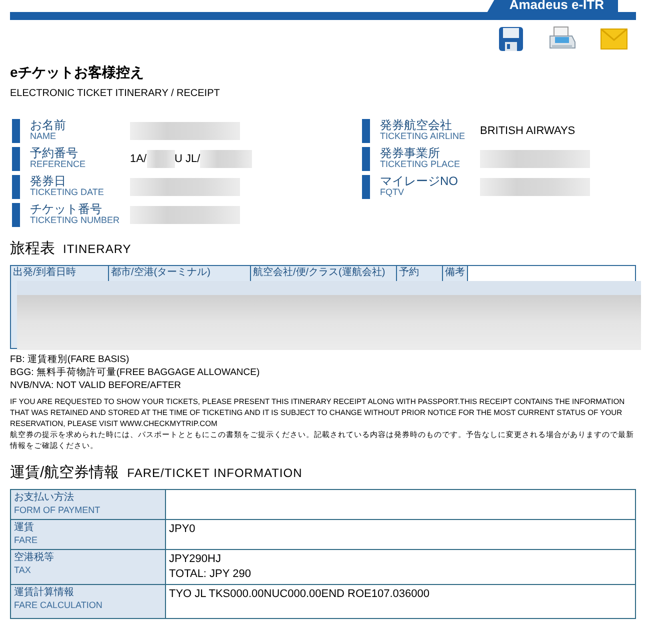 The image size is (662, 620). I want to click on field-label: FORM OF PAYMENT, so click(58, 510).